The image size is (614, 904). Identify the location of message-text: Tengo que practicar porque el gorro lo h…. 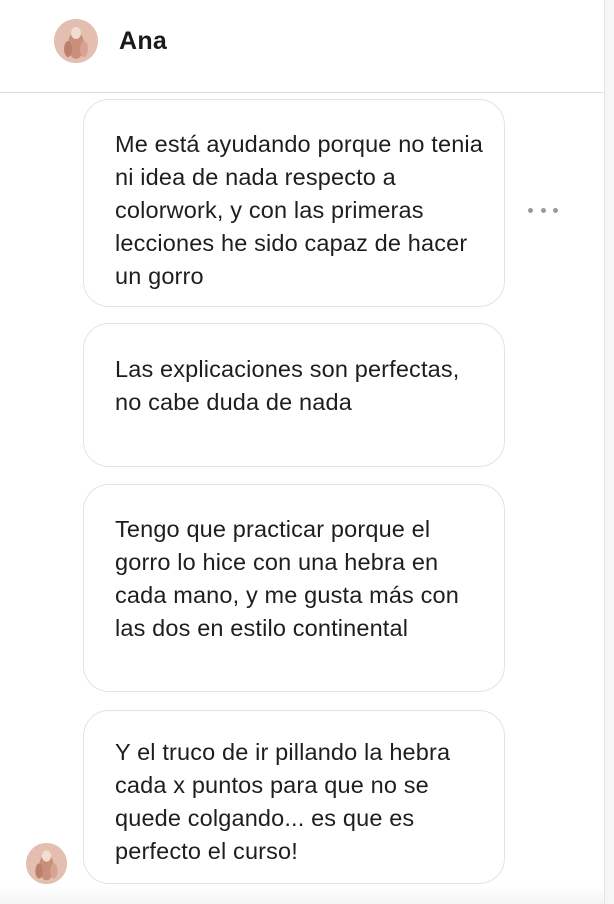
(287, 578).